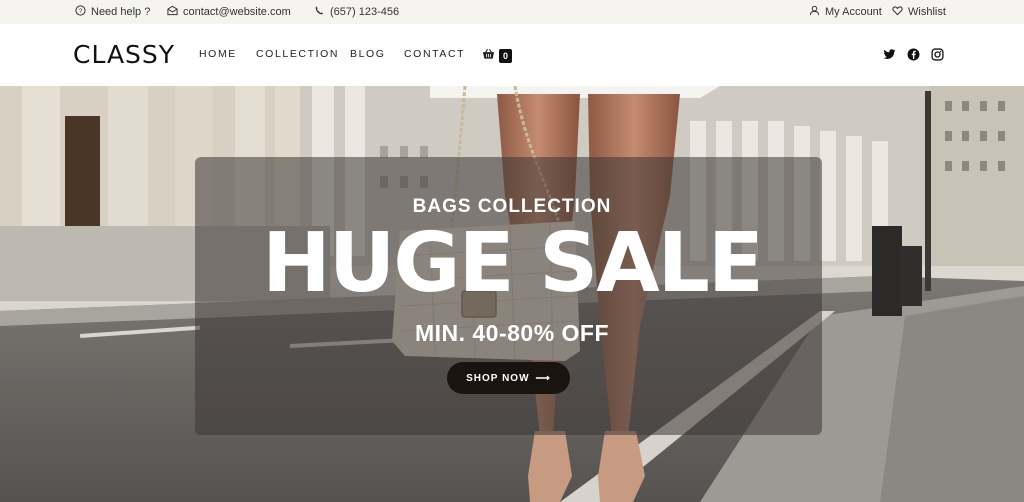  Describe the element at coordinates (506, 56) in the screenshot. I see `cart-count-badge: 0` at that location.